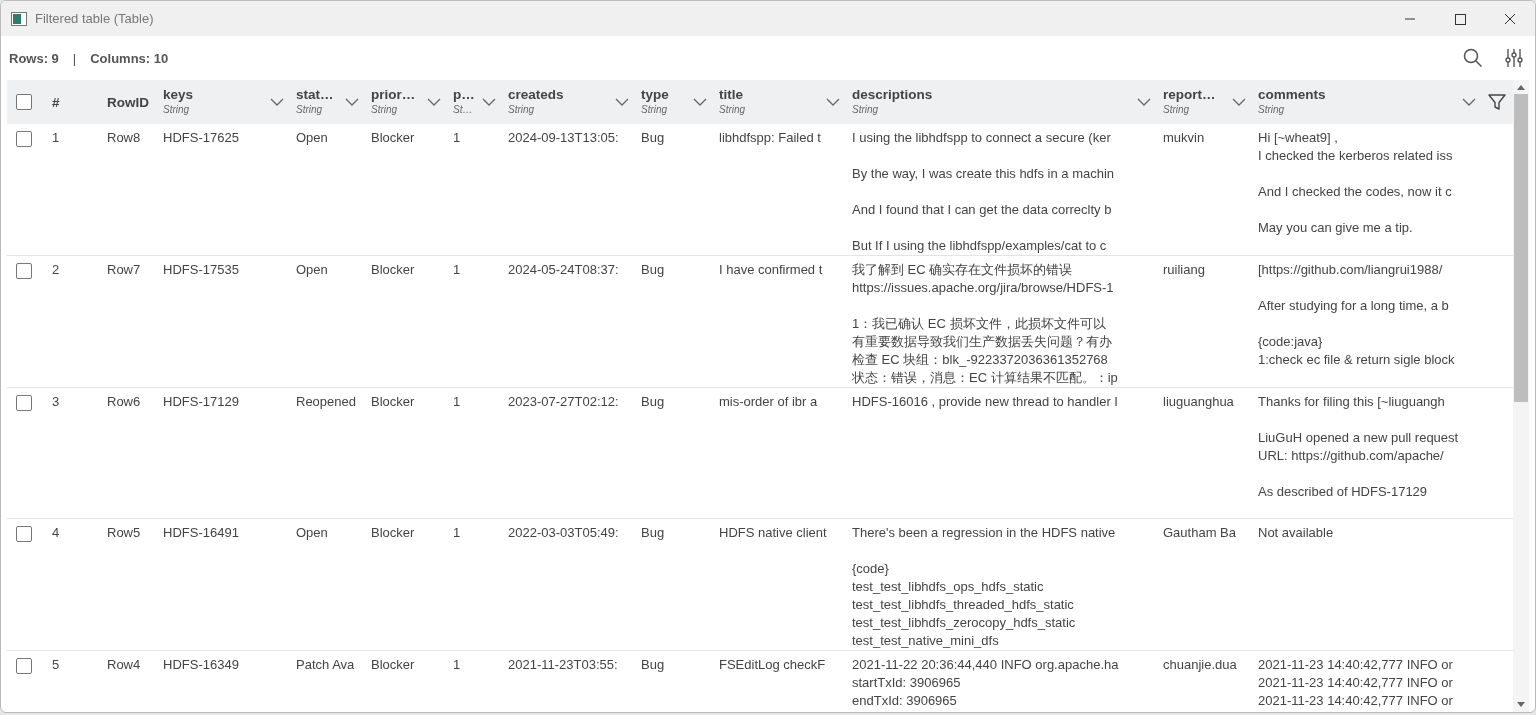 The width and height of the screenshot is (1536, 715). What do you see at coordinates (325, 664) in the screenshot?
I see `table-cell: Patch Ava` at bounding box center [325, 664].